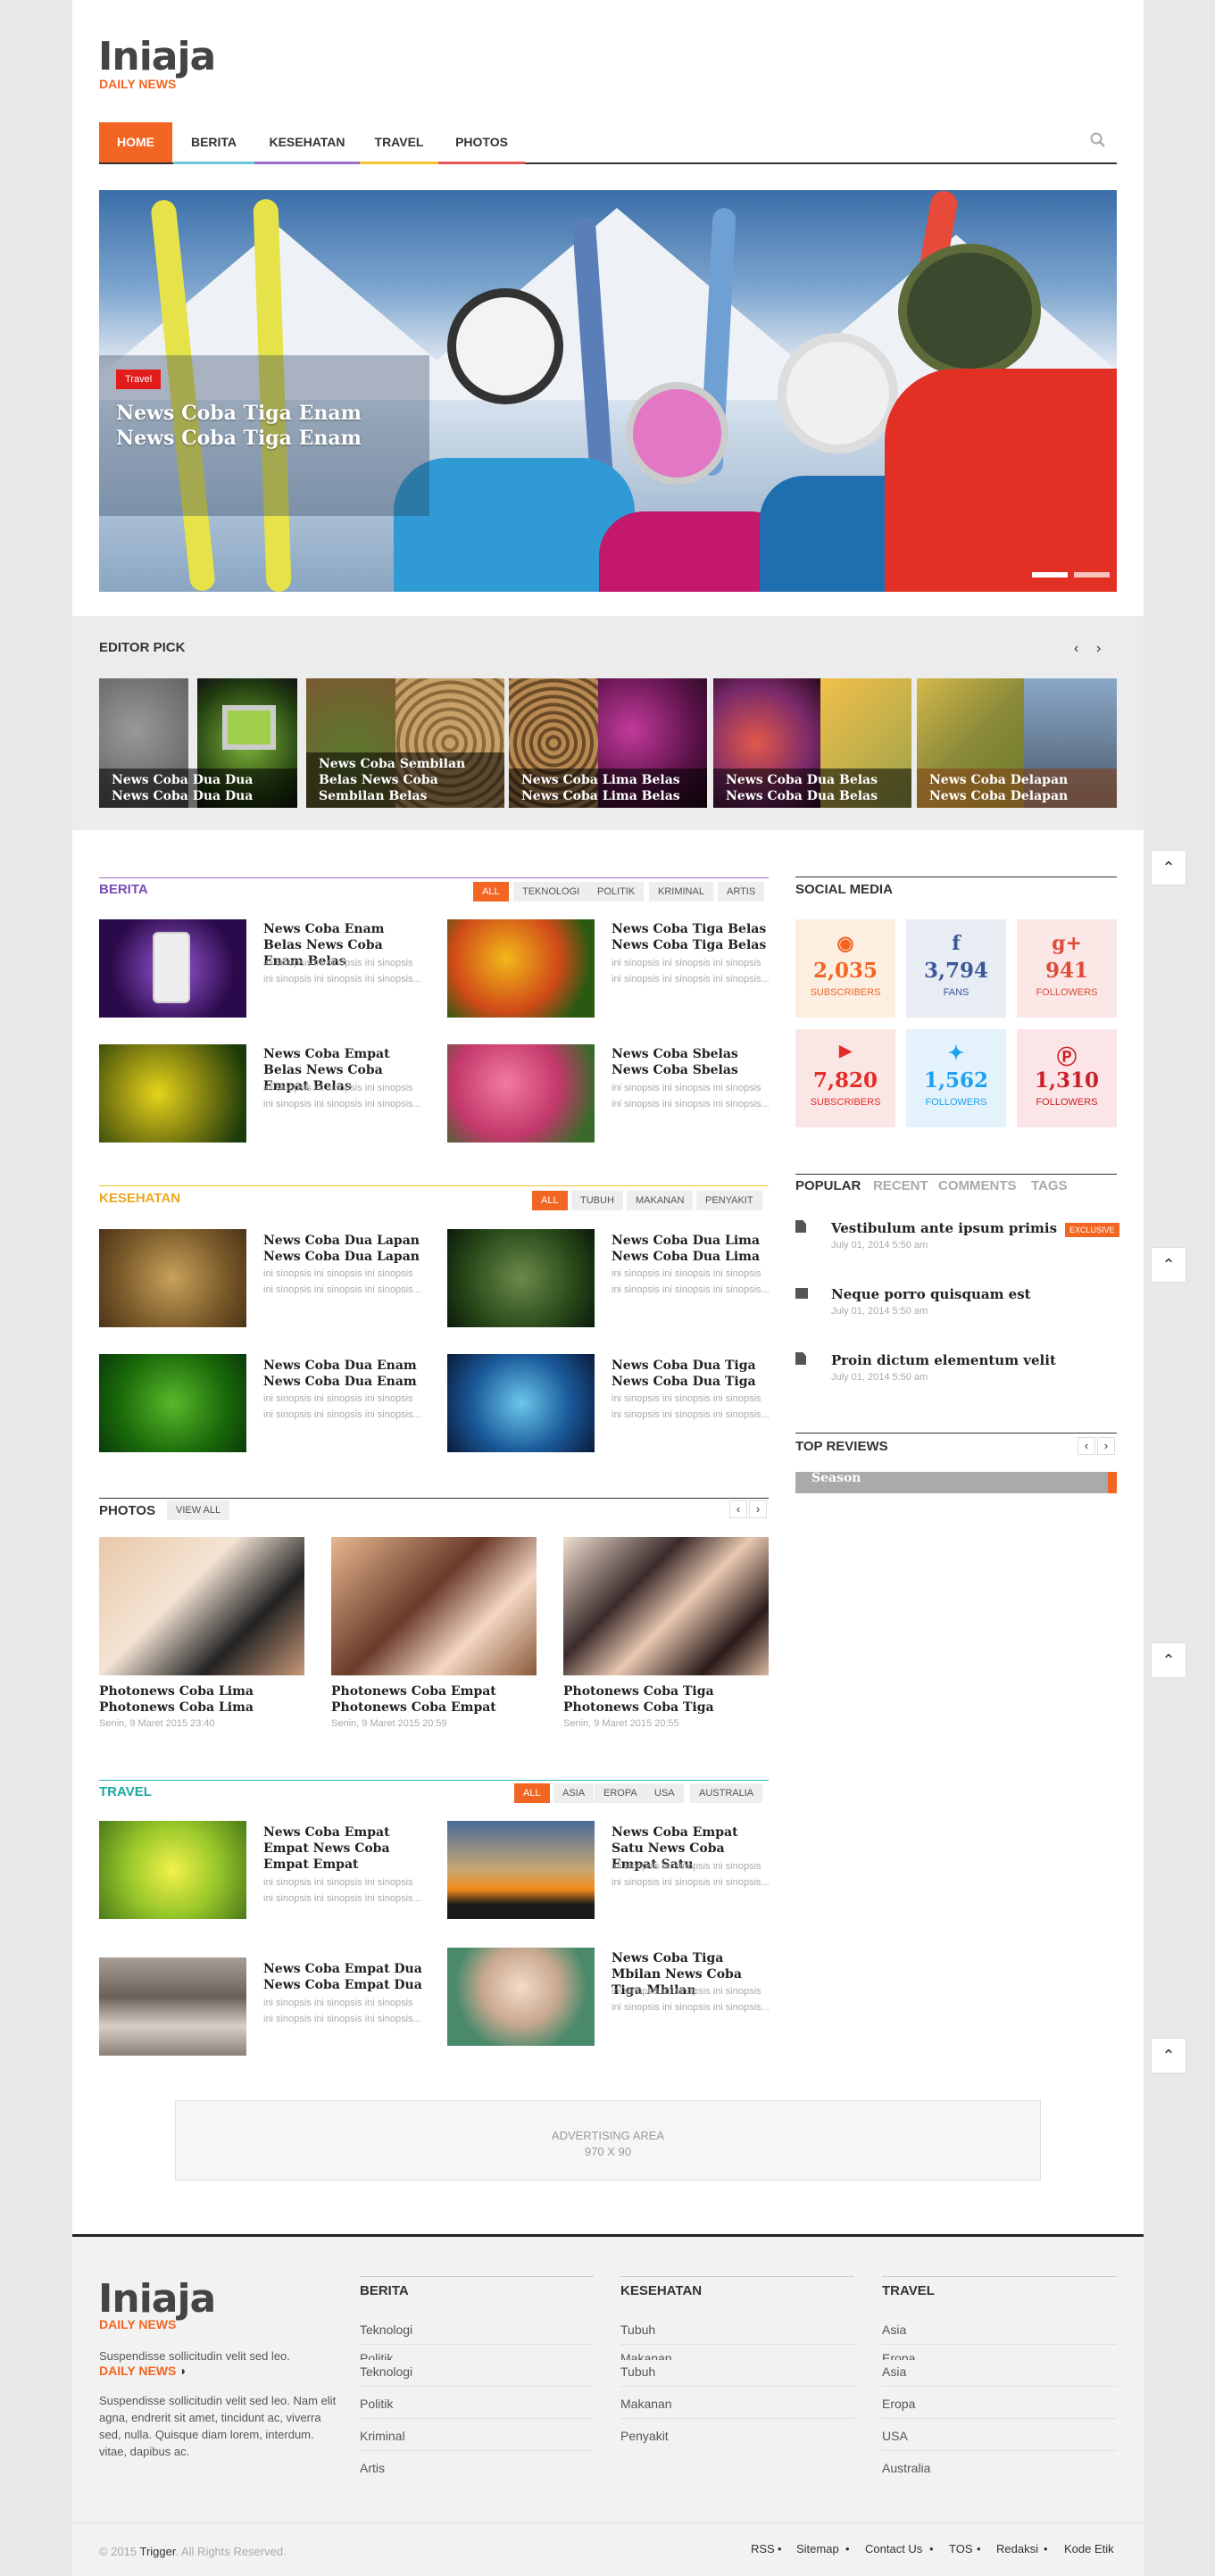  Describe the element at coordinates (1017, 743) in the screenshot. I see `editor-pick-item: News Coba Delapan News Coba Delapan` at that location.